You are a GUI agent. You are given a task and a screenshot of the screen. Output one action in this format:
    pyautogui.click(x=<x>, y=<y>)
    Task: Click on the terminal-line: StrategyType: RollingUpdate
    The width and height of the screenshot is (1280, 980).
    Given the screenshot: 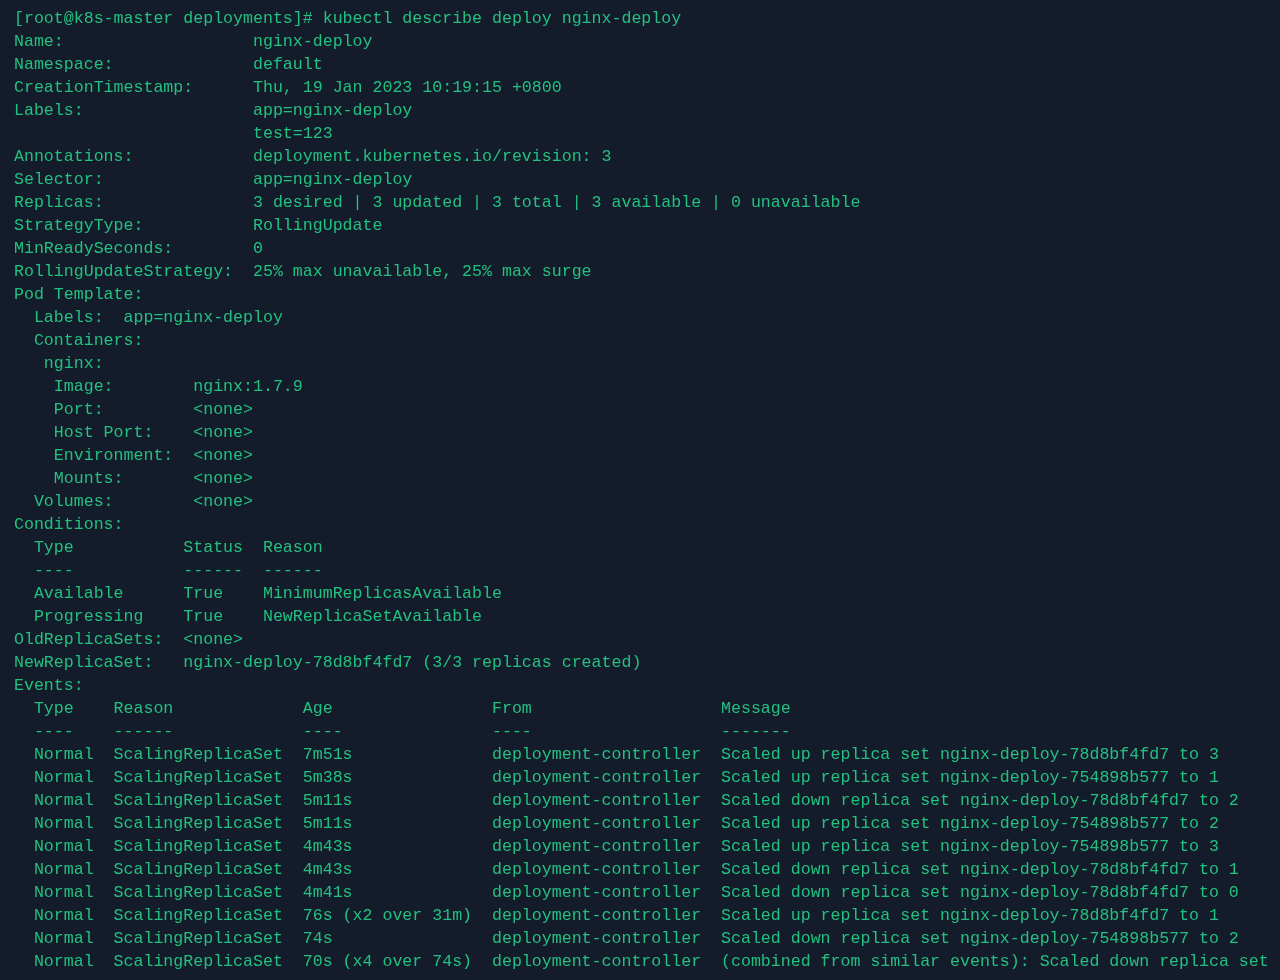 What is the action you would take?
    pyautogui.click(x=198, y=226)
    